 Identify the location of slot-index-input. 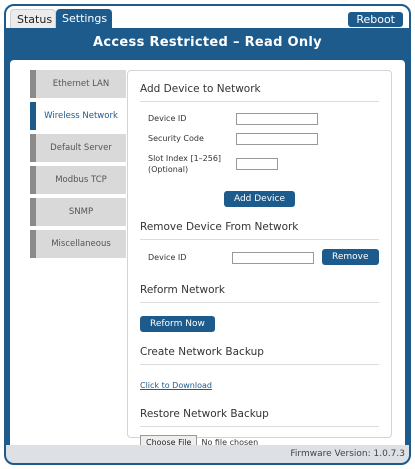
(257, 164).